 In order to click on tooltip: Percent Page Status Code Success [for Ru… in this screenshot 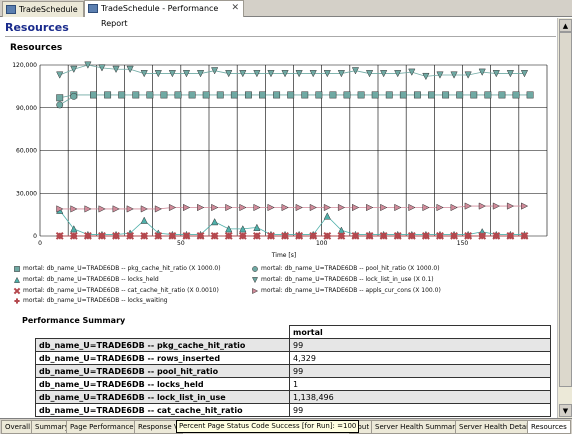, I will do `click(268, 426)`.